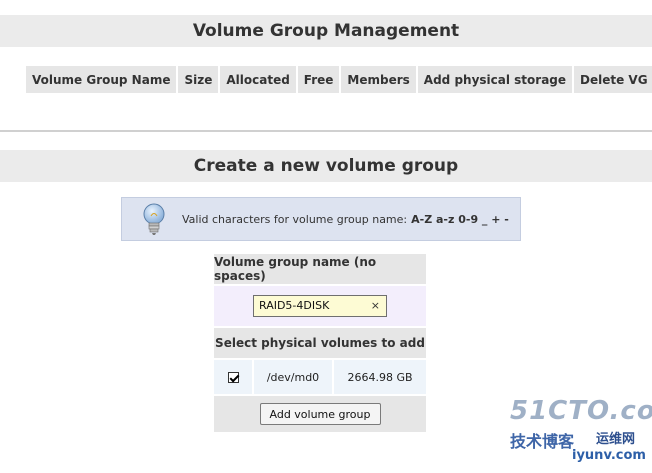  I want to click on pv-checkbox, so click(233, 377).